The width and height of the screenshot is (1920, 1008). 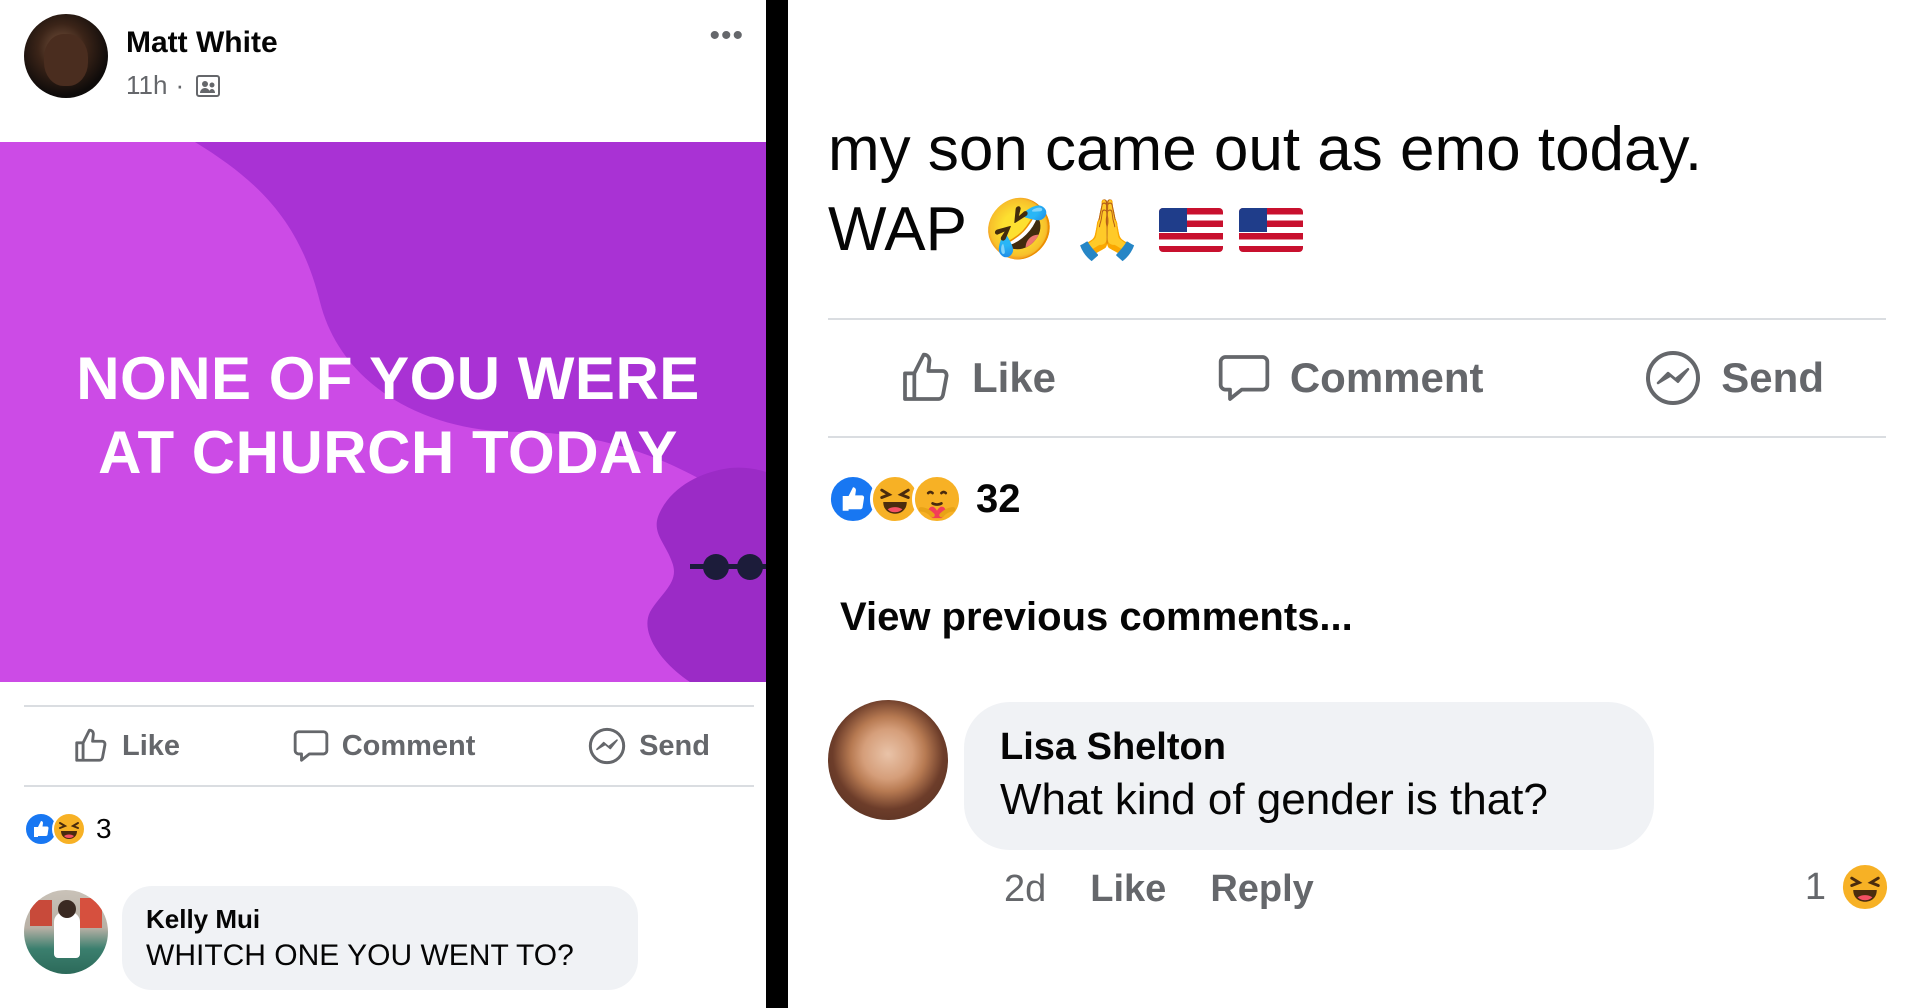 What do you see at coordinates (1261, 889) in the screenshot?
I see `comment-reply-button: Reply` at bounding box center [1261, 889].